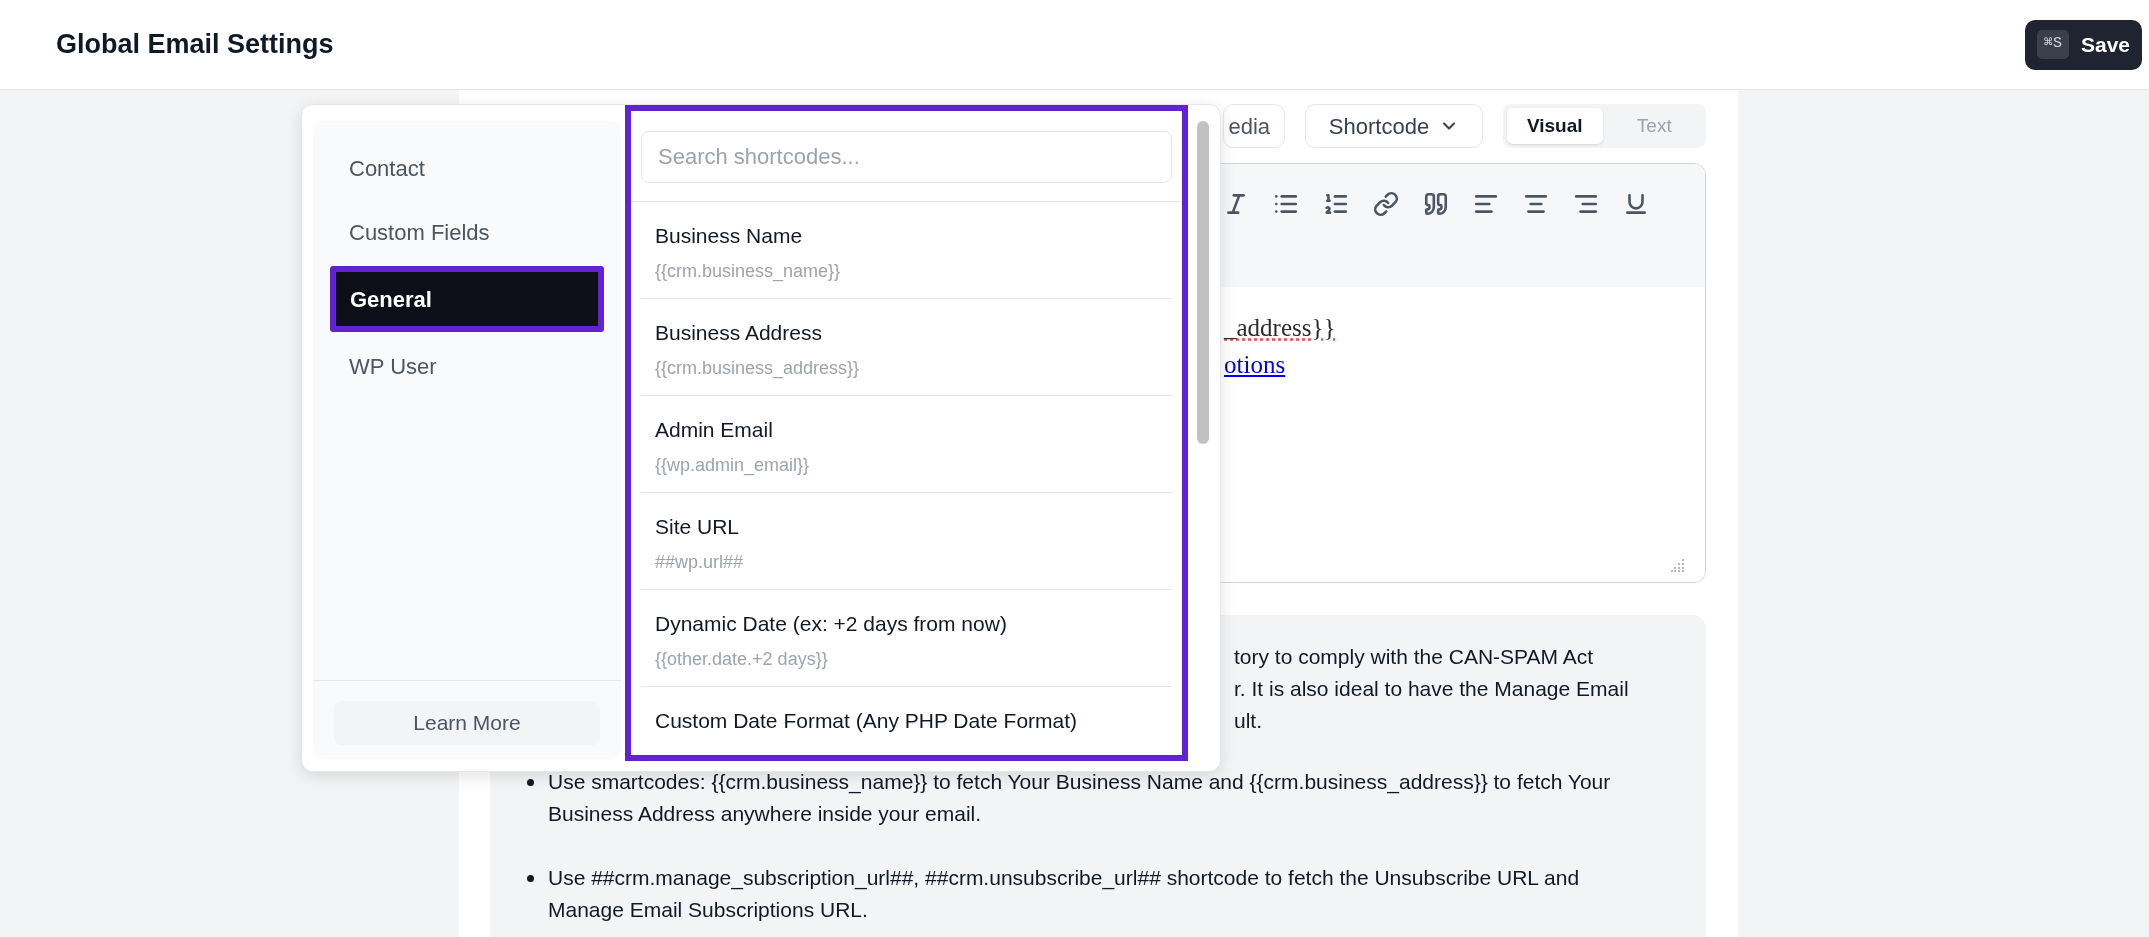 The image size is (2149, 937). I want to click on info-bullet-text: Use smartcodes: {{crm.business_name}} to fetch Your Business Name and {{crm.business_address}} to fetch Your Business Address anywhere inside your email., so click(1080, 798).